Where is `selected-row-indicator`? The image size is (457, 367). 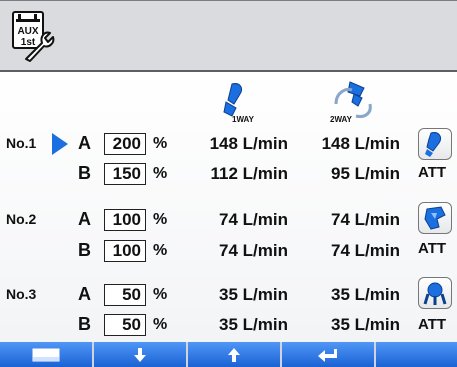 selected-row-indicator is located at coordinates (60, 144).